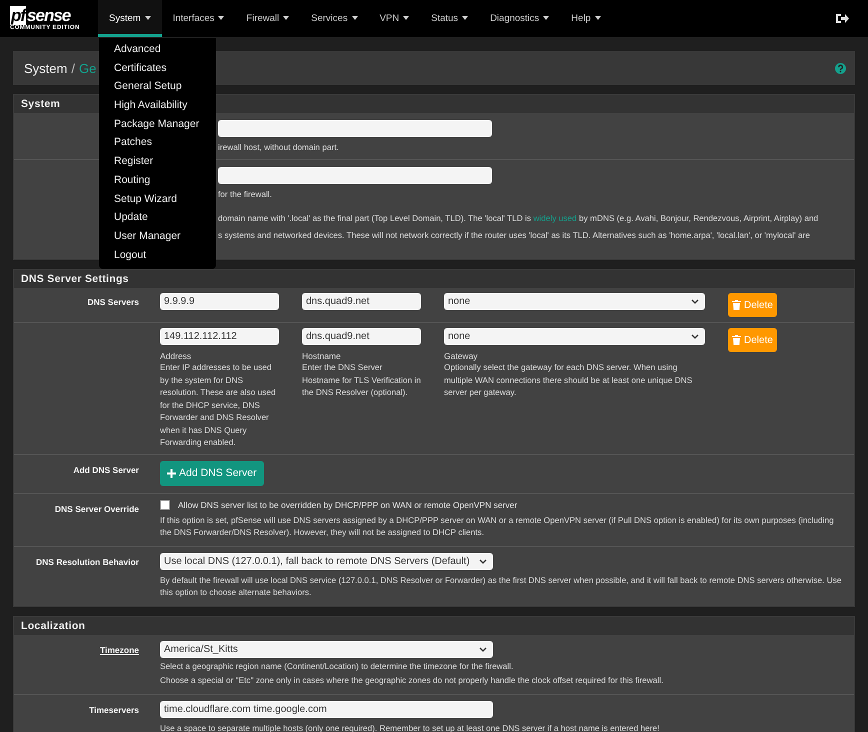  I want to click on breadcrumb-root: System, so click(46, 68).